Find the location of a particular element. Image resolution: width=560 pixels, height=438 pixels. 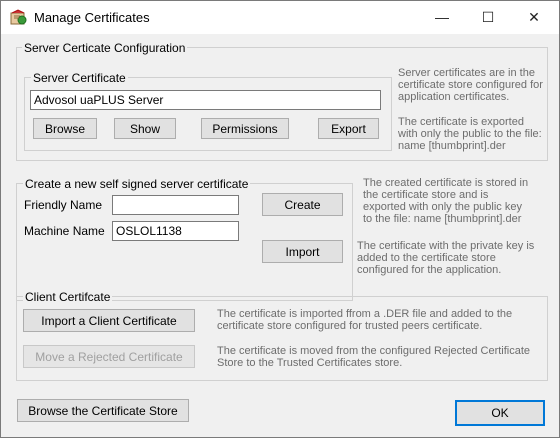

maximize-button: ☐ is located at coordinates (488, 17).